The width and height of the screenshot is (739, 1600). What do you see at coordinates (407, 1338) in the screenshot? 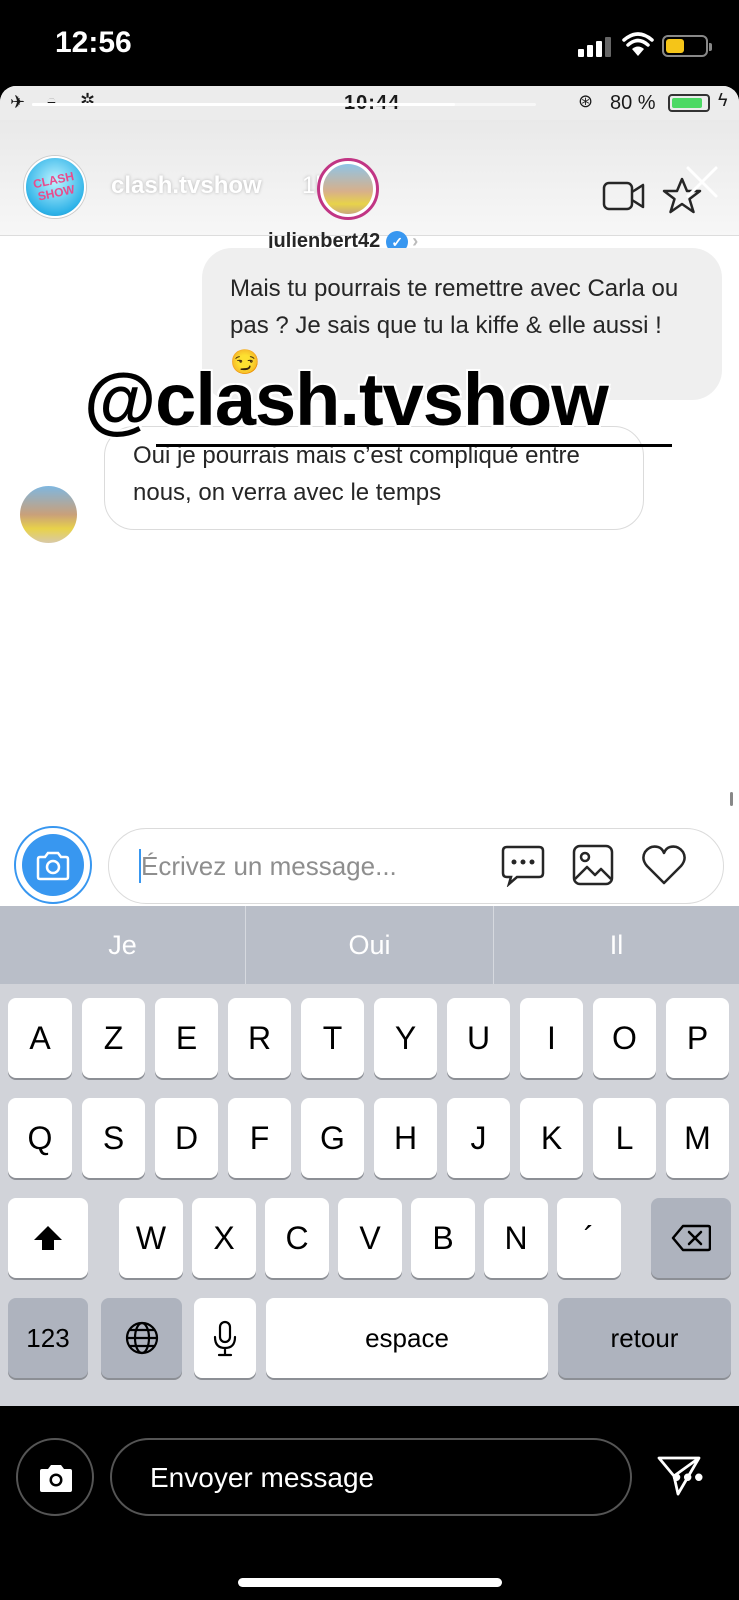
I see `space-key: espace` at bounding box center [407, 1338].